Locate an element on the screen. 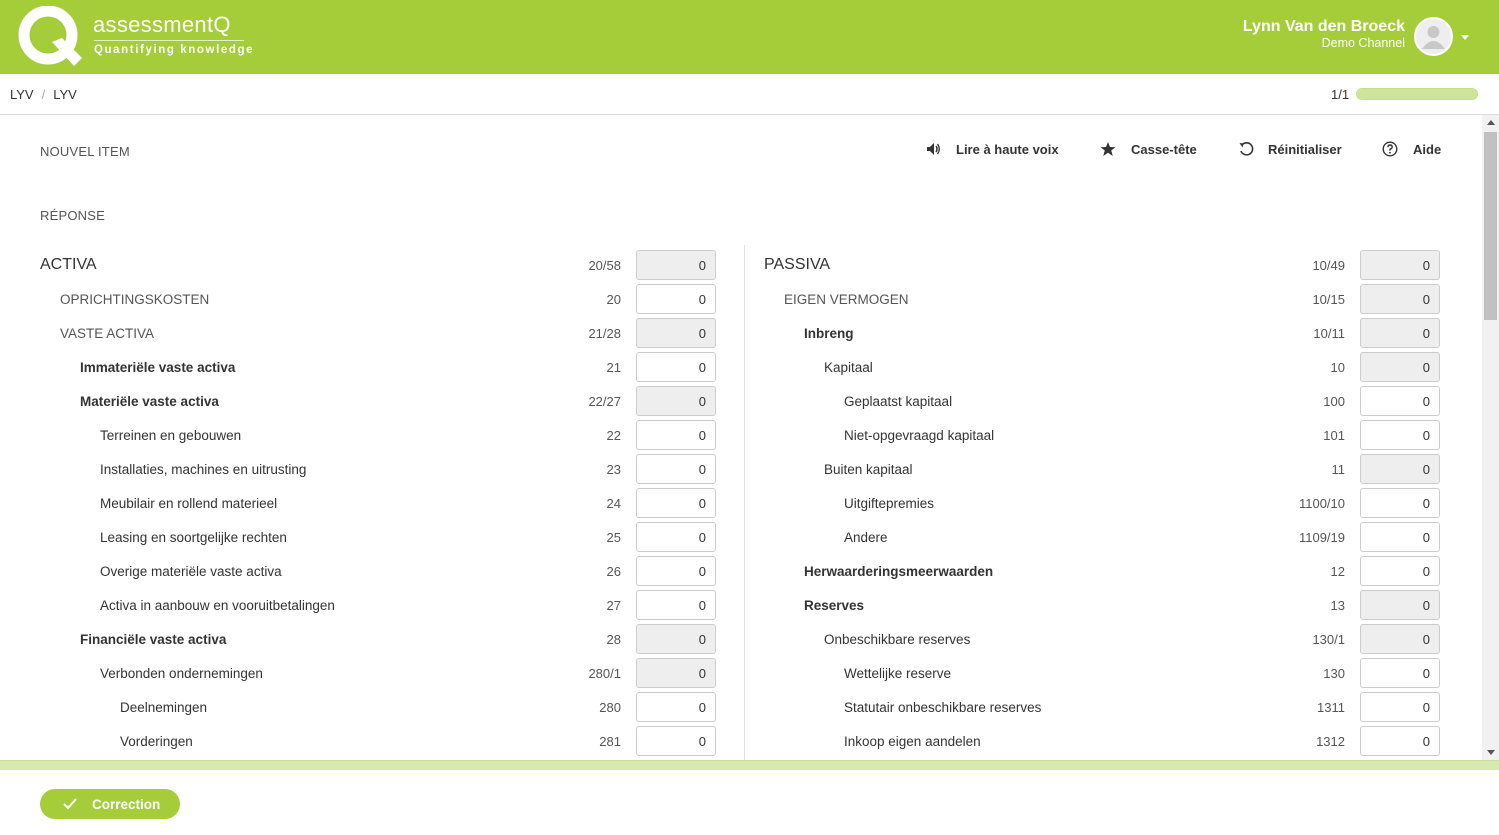  row-code: 20 is located at coordinates (613, 299).